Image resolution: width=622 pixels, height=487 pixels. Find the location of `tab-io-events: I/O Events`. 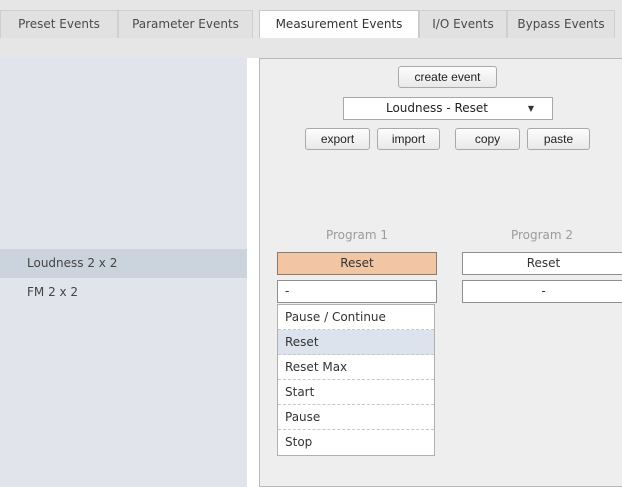

tab-io-events: I/O Events is located at coordinates (463, 24).